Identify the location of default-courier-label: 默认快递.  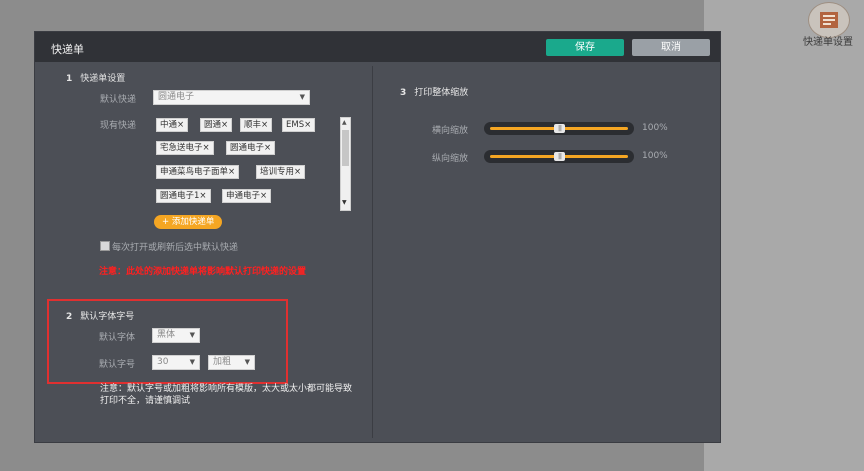
(118, 100).